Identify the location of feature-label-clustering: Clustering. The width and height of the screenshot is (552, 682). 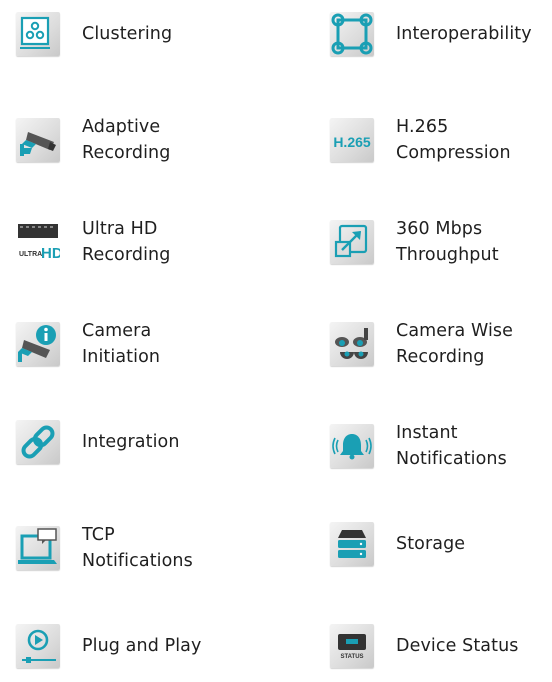
(127, 34).